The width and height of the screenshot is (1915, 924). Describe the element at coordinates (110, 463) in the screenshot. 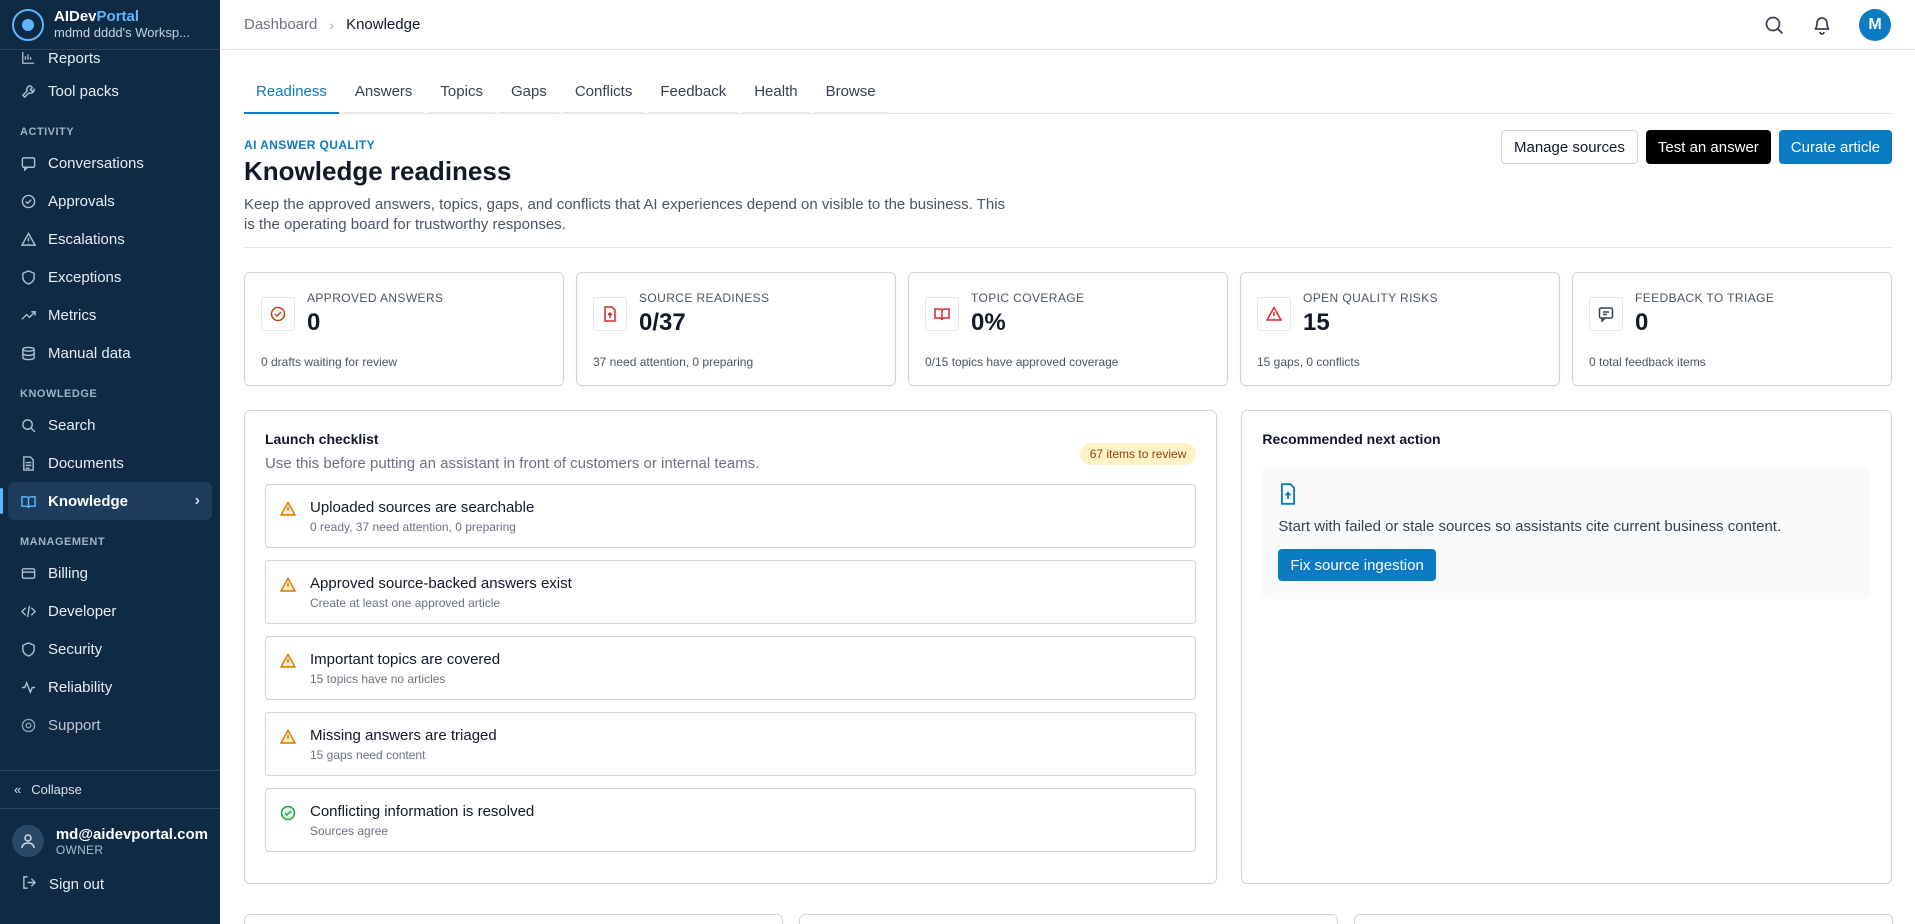

I see `sidebar-item-documents: Documents` at that location.